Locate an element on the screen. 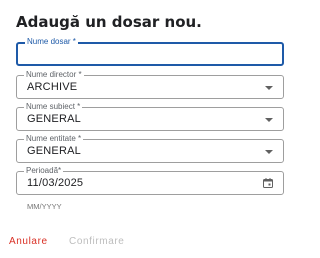  period-value: 11/03/2025 is located at coordinates (55, 183).